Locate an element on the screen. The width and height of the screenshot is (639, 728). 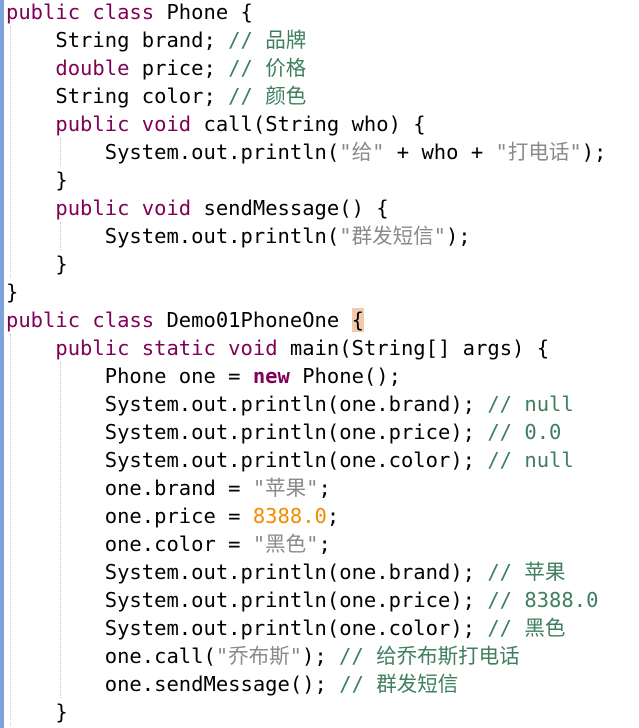
code-line: System.out.println(one.brand); // 苹果 is located at coordinates (286, 572).